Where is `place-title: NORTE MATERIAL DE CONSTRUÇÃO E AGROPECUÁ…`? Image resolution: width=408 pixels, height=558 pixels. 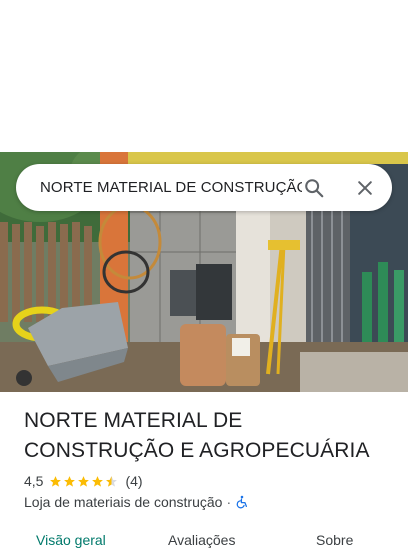
place-title: NORTE MATERIAL DE CONSTRUÇÃO E AGROPECUÁ… is located at coordinates (197, 435).